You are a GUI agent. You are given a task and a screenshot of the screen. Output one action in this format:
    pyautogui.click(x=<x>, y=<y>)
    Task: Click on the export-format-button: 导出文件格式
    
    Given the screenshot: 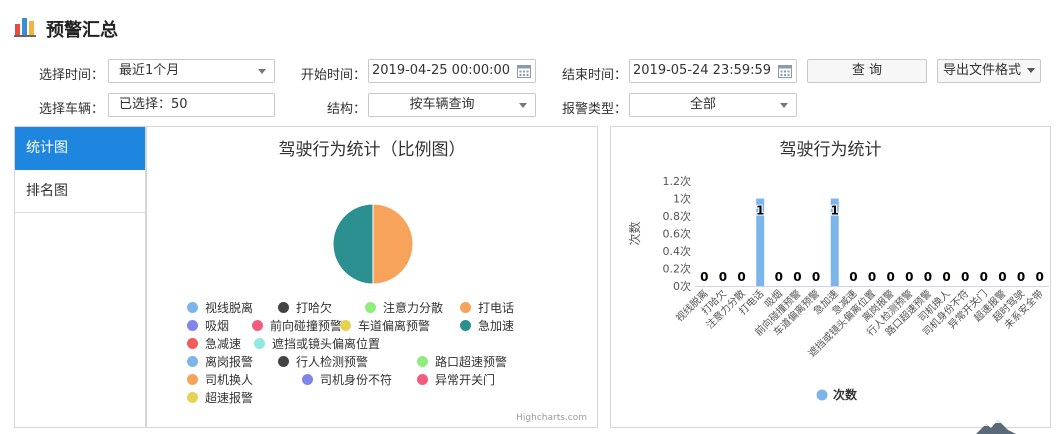 What is the action you would take?
    pyautogui.click(x=989, y=71)
    